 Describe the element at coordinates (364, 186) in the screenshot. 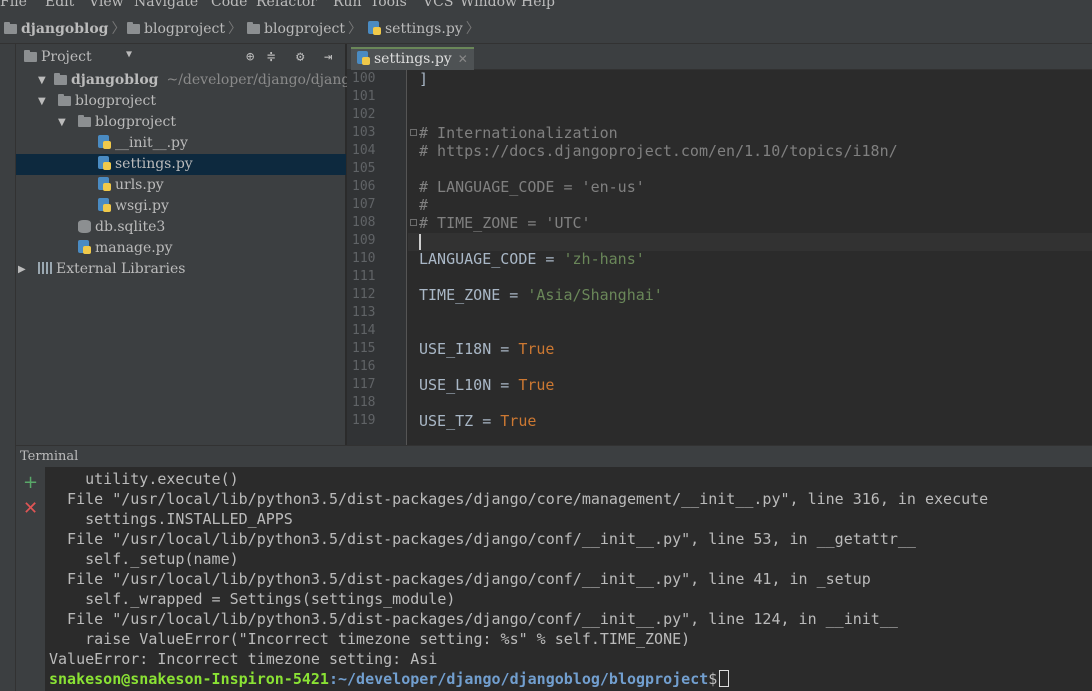

I see `line-number: 106` at that location.